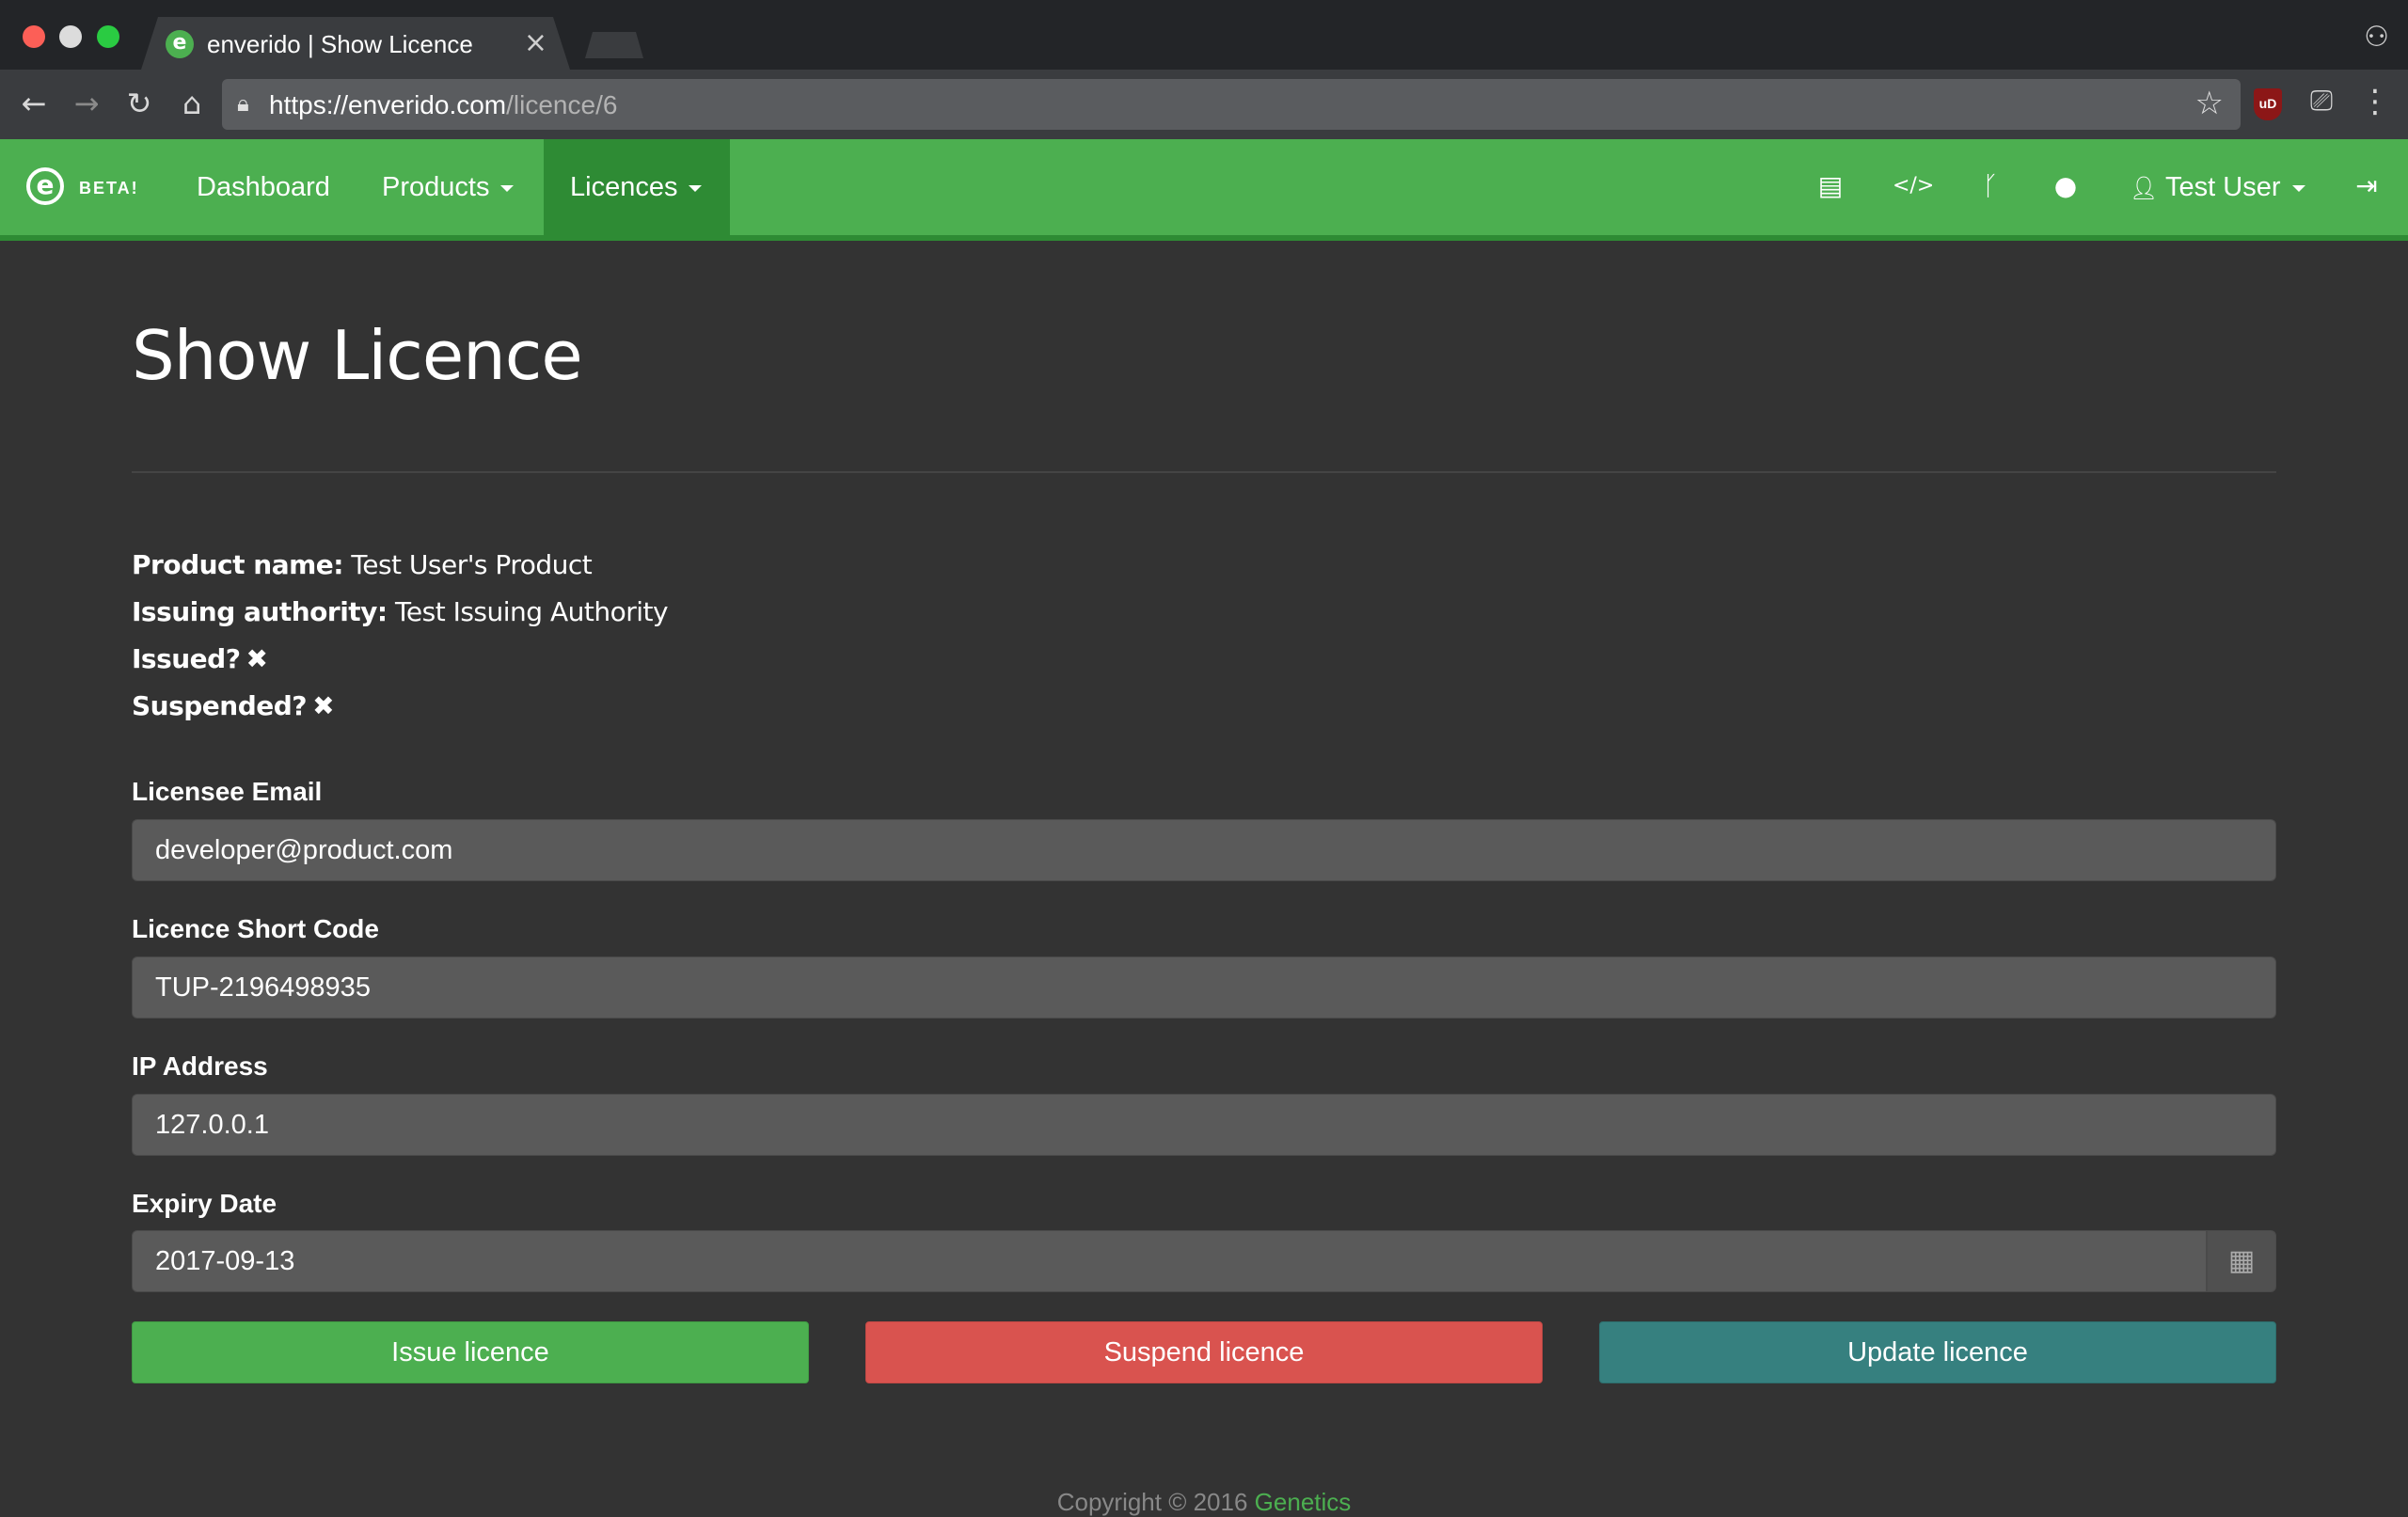 The height and width of the screenshot is (1517, 2408). Describe the element at coordinates (624, 187) in the screenshot. I see `nav-licences-label: Licences` at that location.